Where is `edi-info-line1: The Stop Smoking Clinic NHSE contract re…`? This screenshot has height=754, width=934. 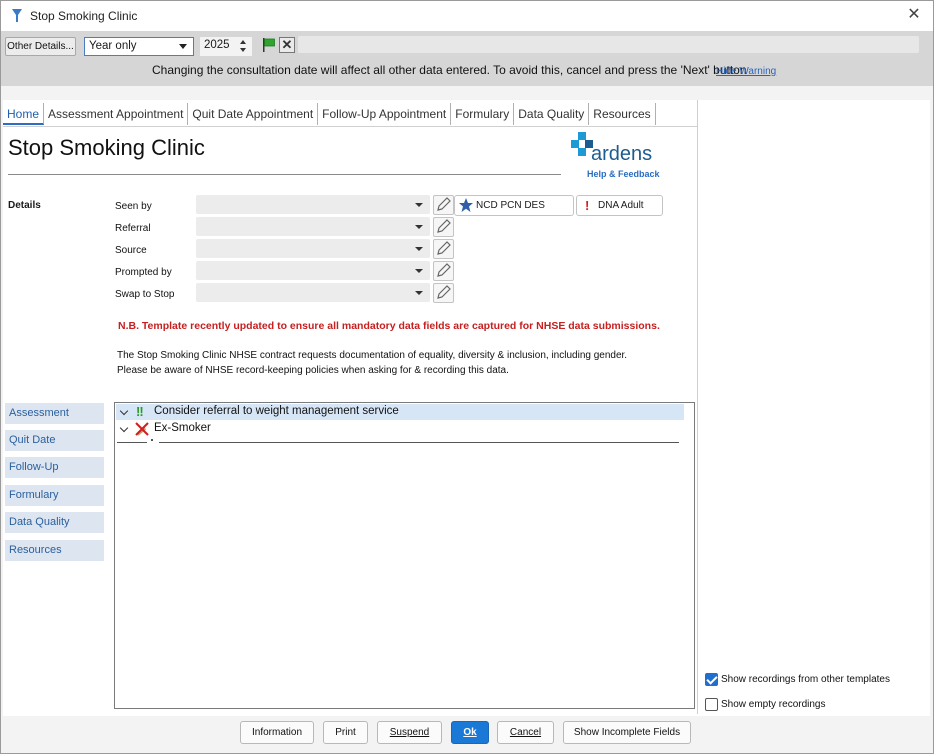 edi-info-line1: The Stop Smoking Clinic NHSE contract re… is located at coordinates (372, 355).